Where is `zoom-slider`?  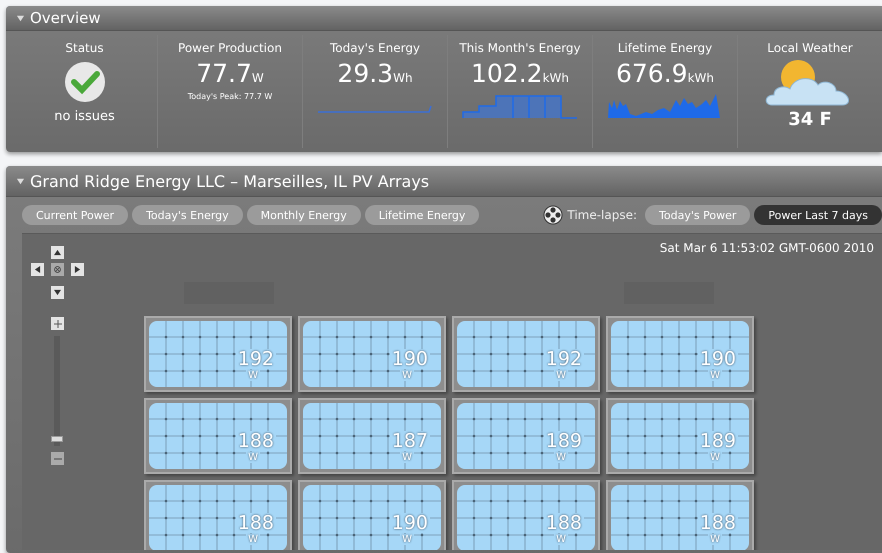 zoom-slider is located at coordinates (57, 391).